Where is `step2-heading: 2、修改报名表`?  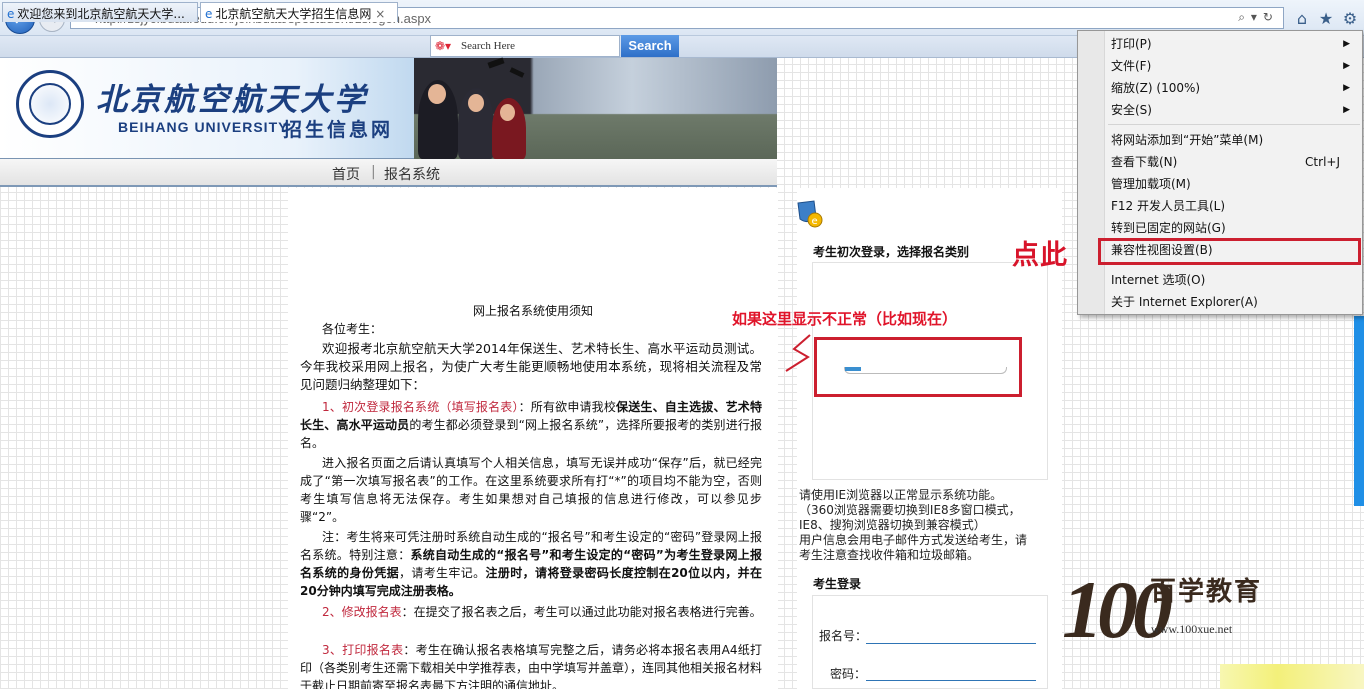 step2-heading: 2、修改报名表 is located at coordinates (362, 612).